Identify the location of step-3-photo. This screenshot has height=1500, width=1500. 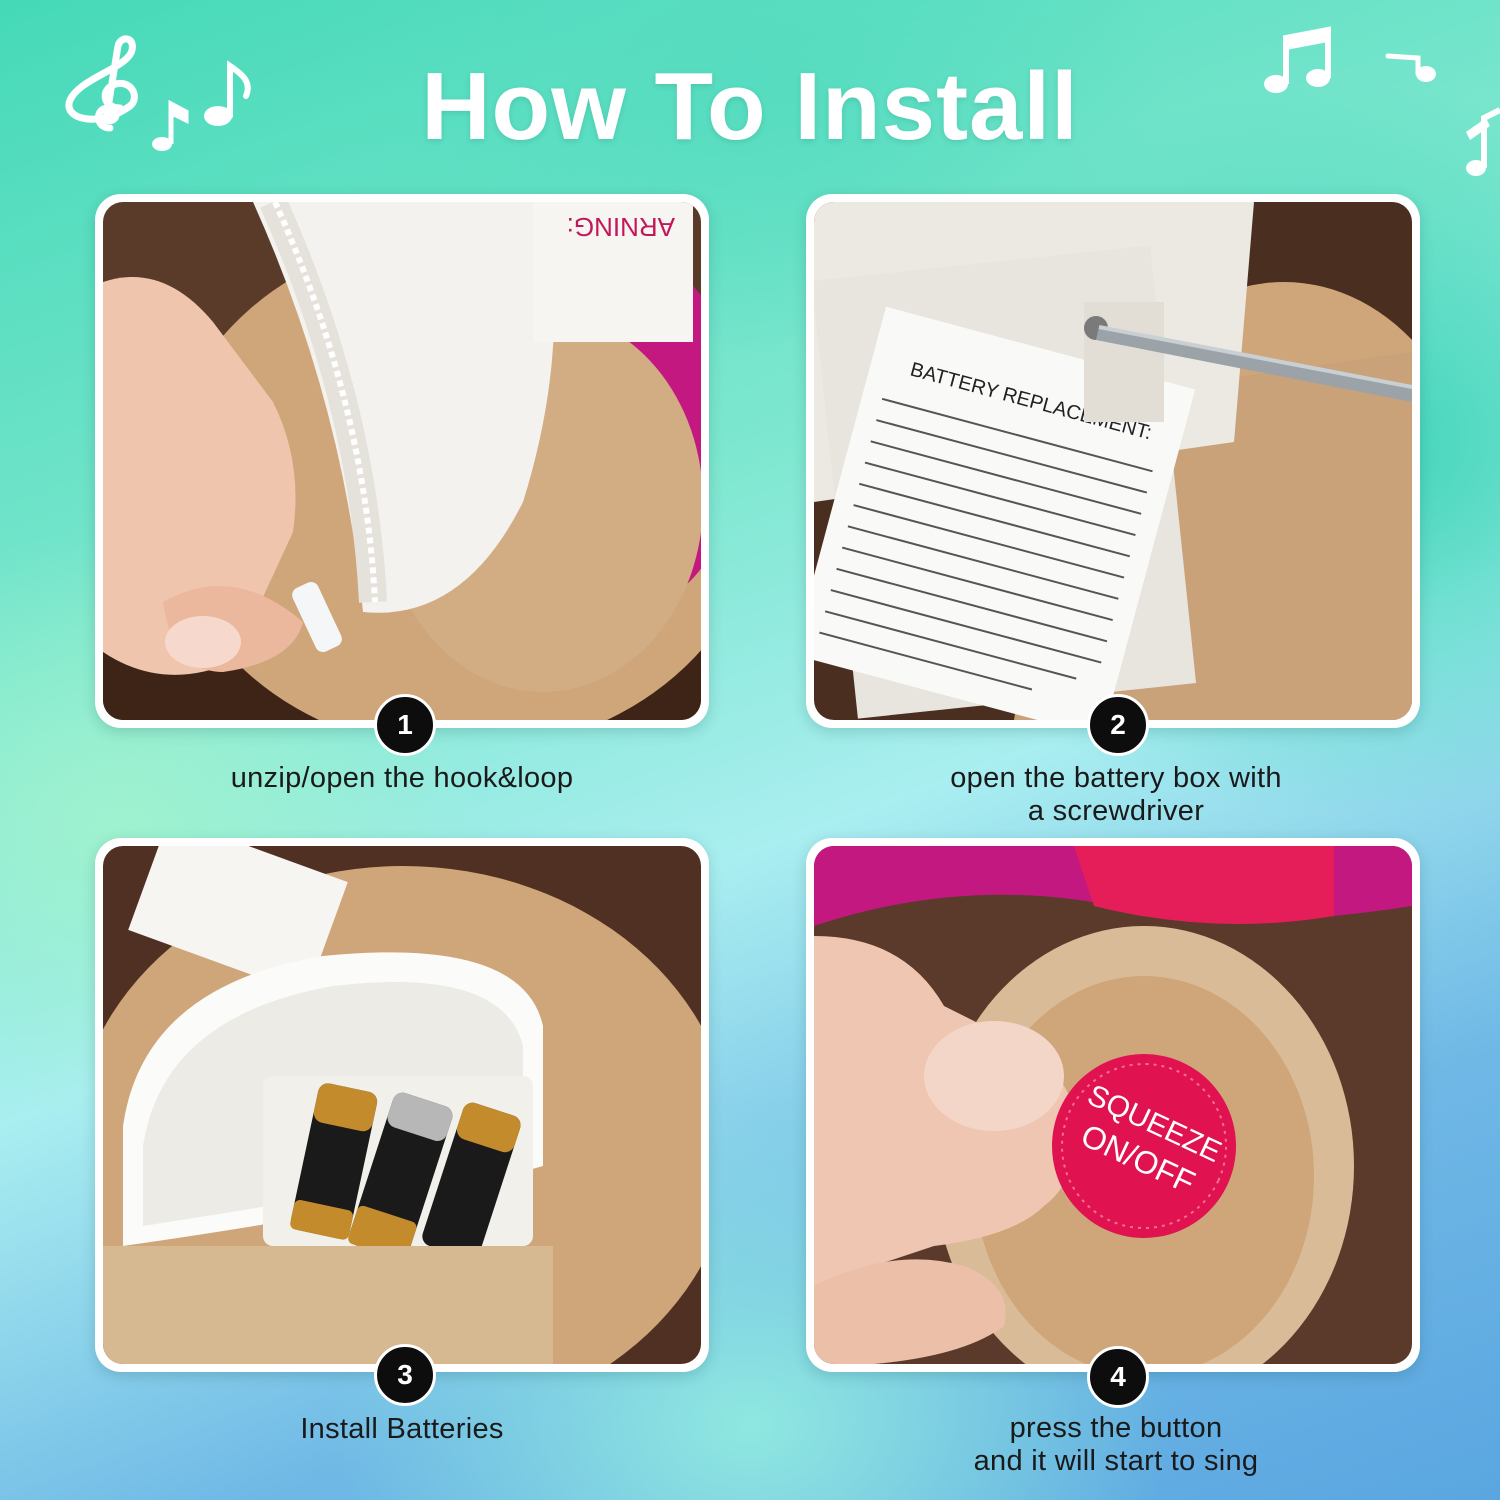
(402, 1105).